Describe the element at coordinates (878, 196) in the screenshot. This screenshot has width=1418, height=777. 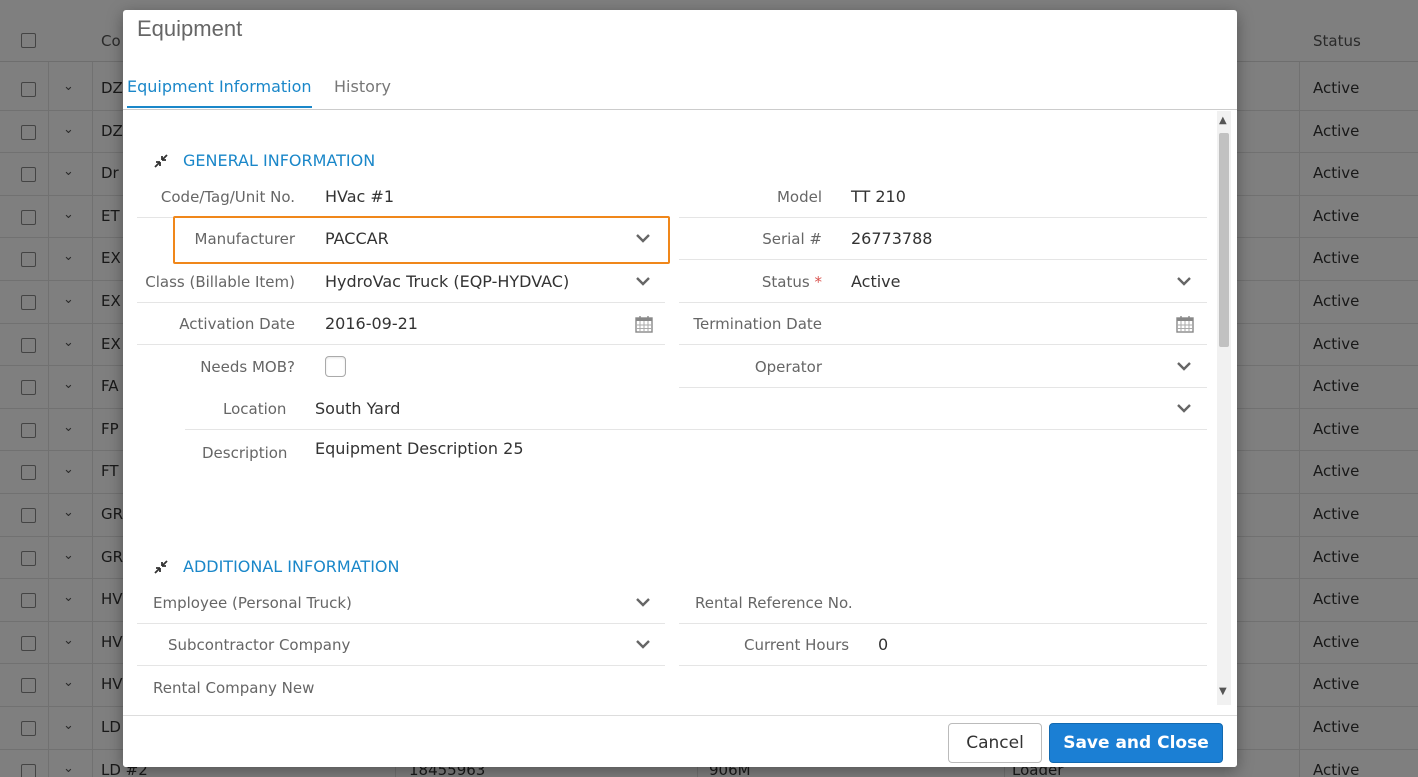
I see `model-value: TT 210` at that location.